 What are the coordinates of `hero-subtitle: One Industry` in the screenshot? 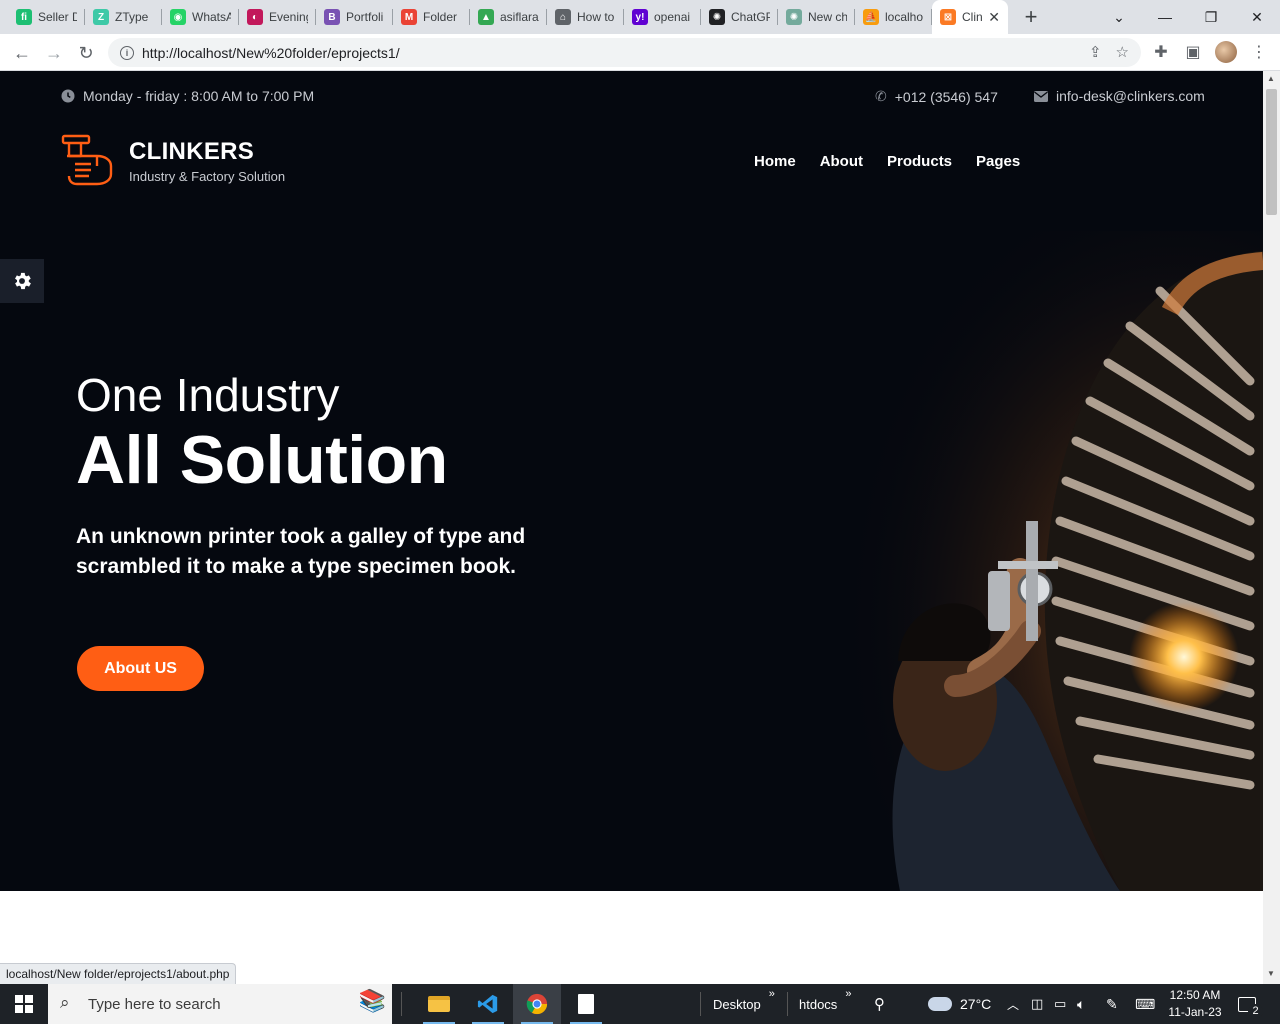 It's located at (208, 395).